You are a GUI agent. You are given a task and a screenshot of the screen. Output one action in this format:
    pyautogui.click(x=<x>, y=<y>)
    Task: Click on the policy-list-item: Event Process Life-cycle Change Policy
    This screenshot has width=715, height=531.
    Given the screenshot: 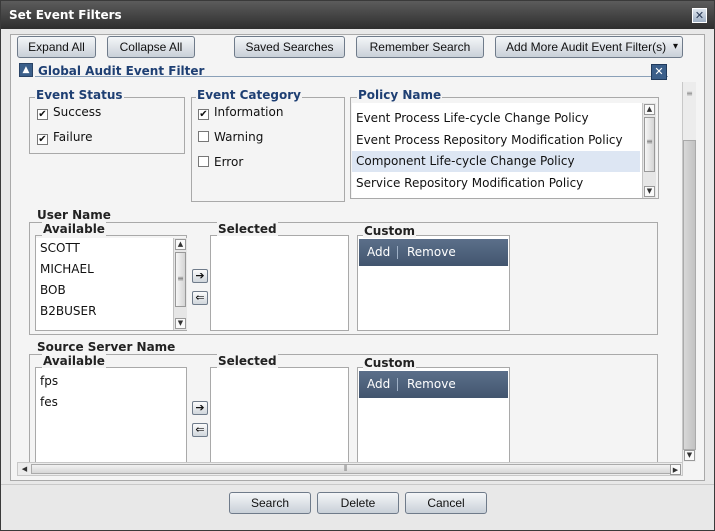 What is the action you would take?
    pyautogui.click(x=472, y=118)
    